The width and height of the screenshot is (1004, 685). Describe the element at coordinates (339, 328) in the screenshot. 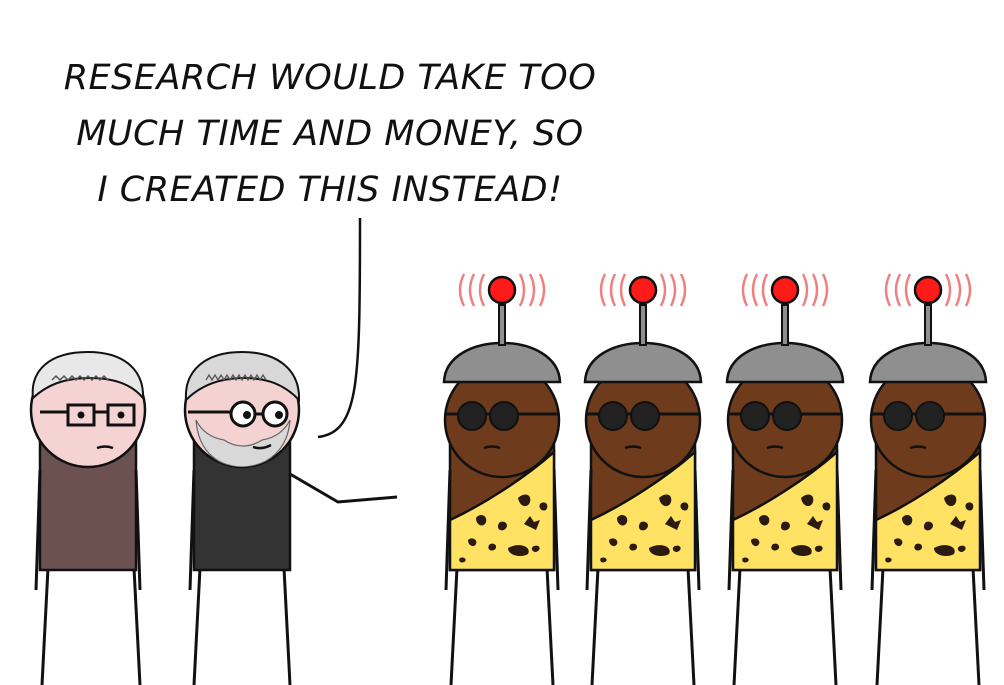

I see `speech-tail` at that location.